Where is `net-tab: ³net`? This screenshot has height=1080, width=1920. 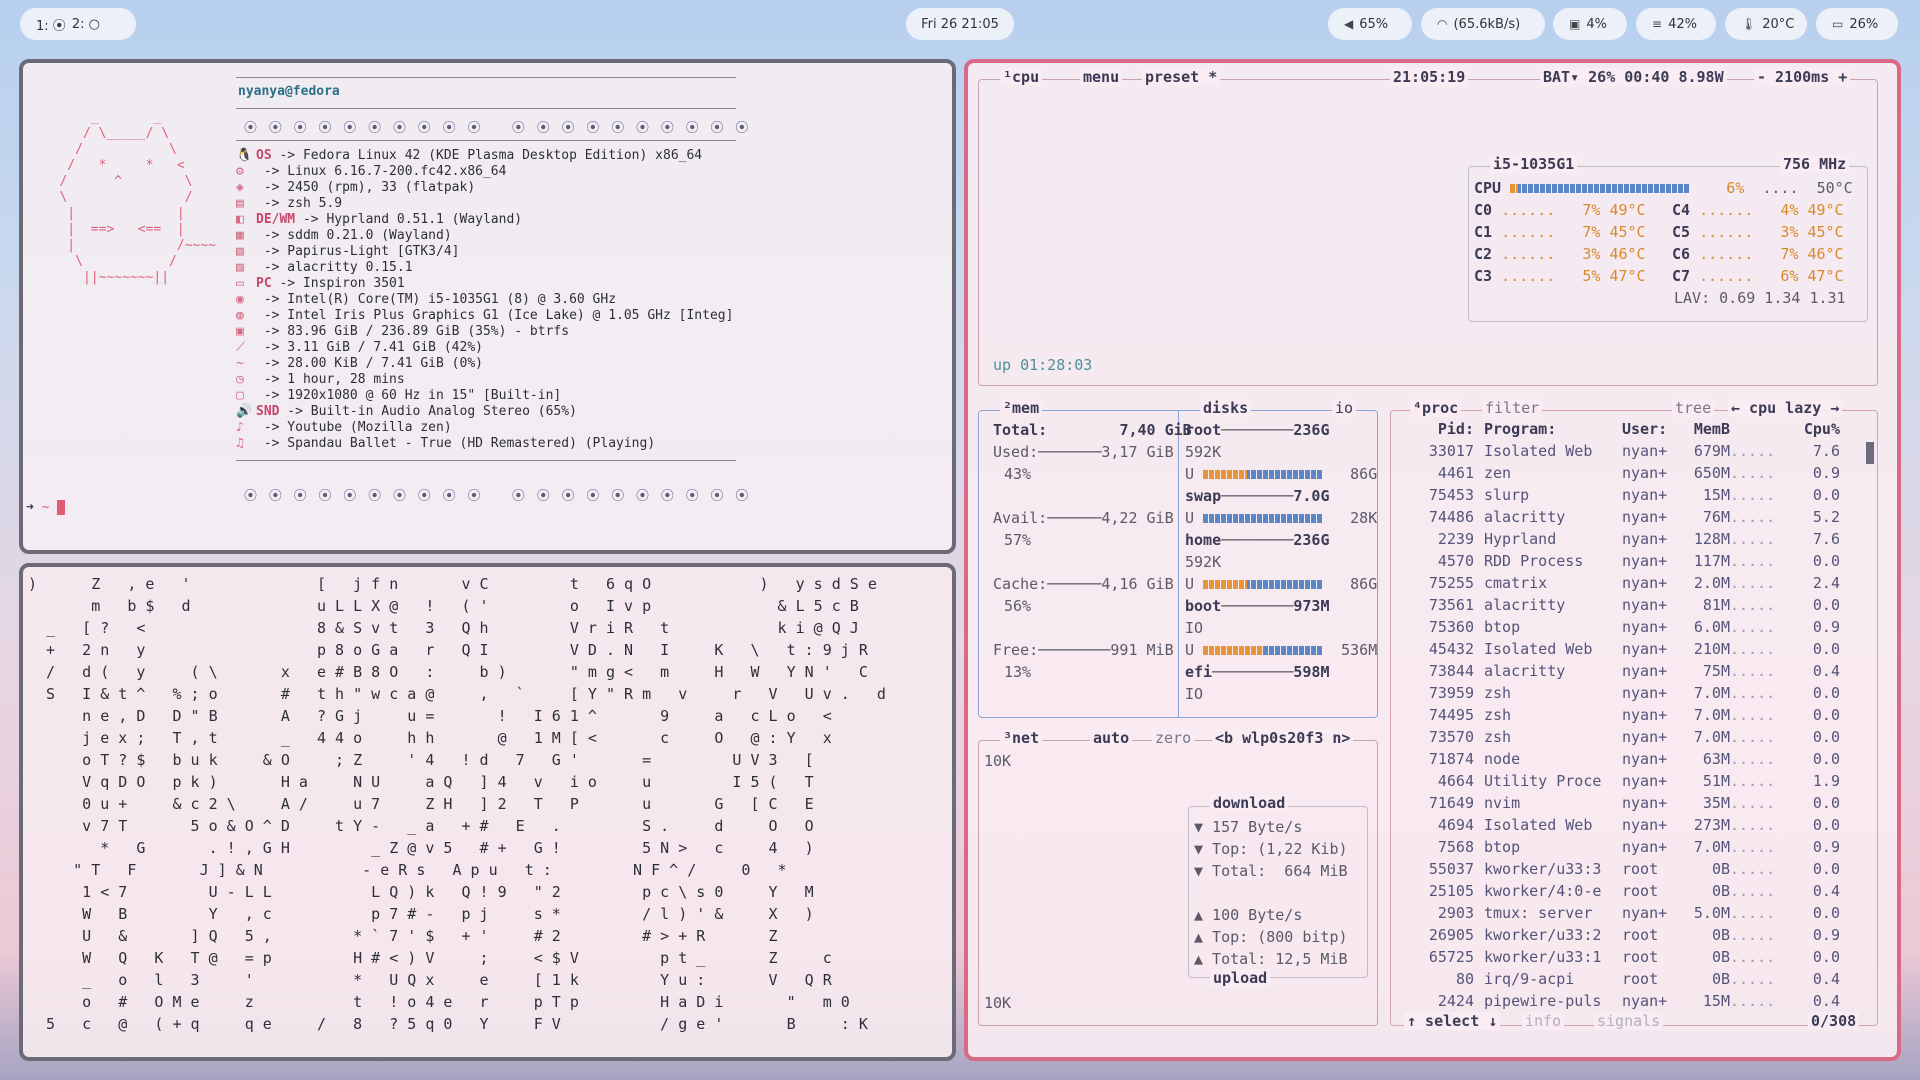
net-tab: ³net is located at coordinates (1021, 738).